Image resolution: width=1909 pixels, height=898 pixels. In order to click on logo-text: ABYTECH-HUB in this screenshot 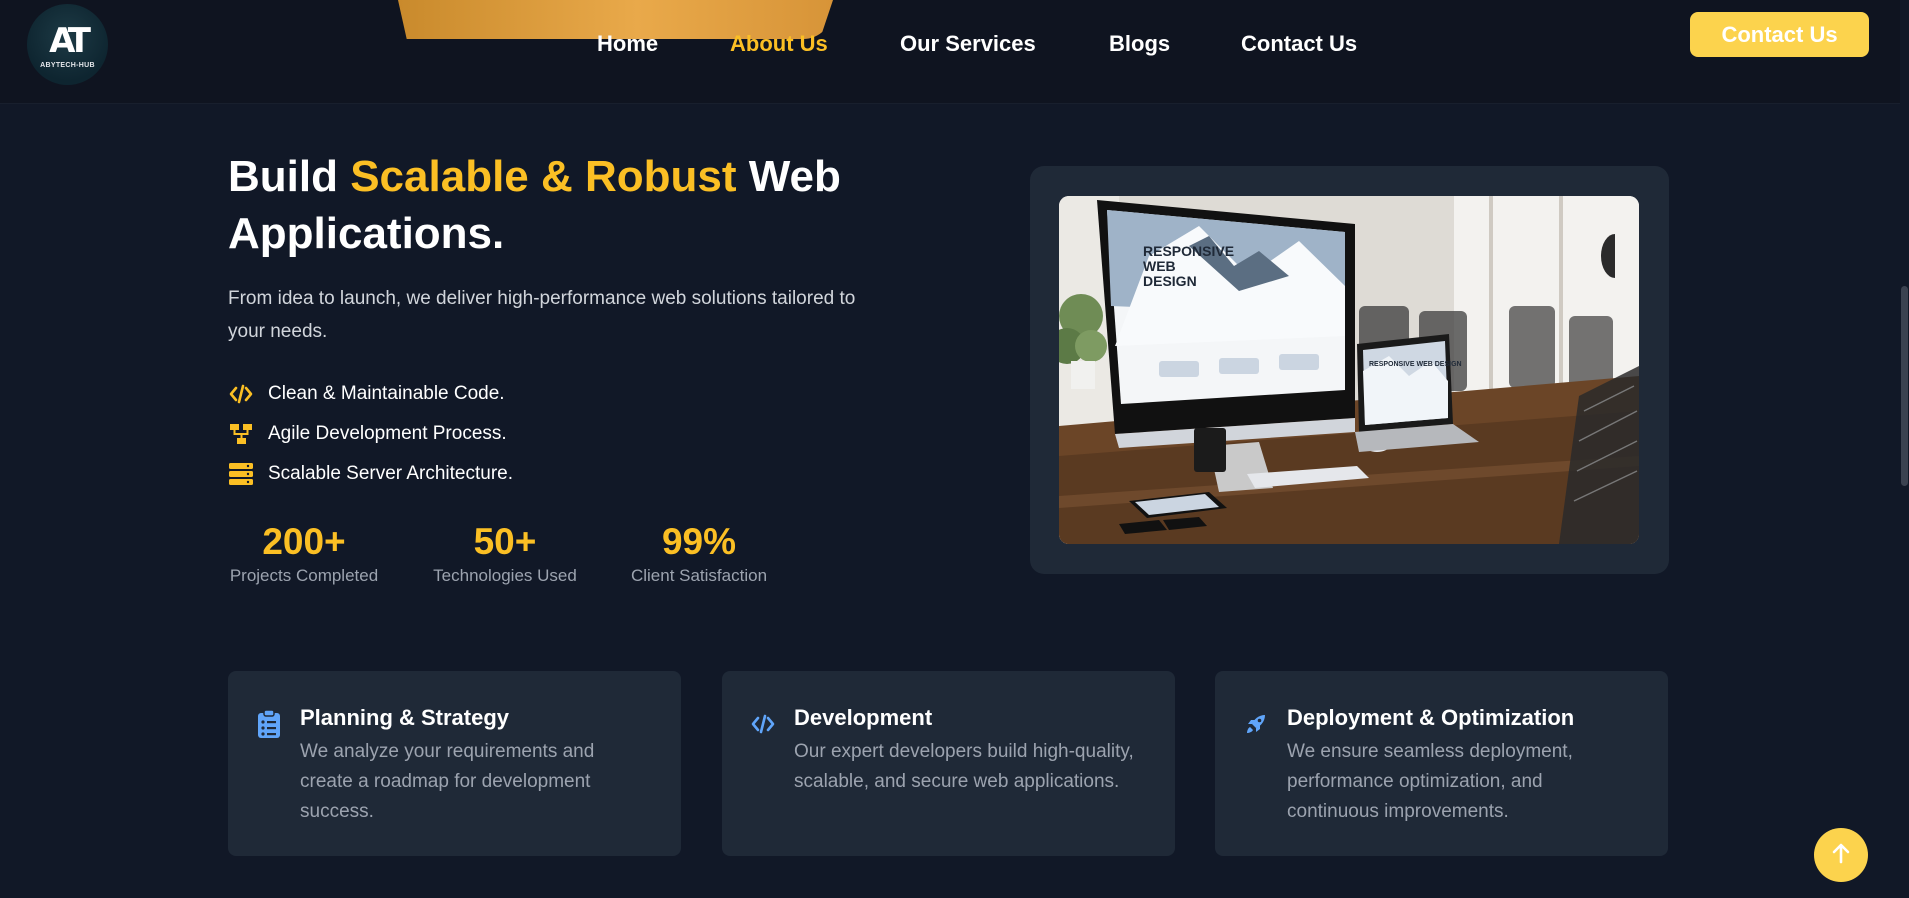, I will do `click(67, 65)`.